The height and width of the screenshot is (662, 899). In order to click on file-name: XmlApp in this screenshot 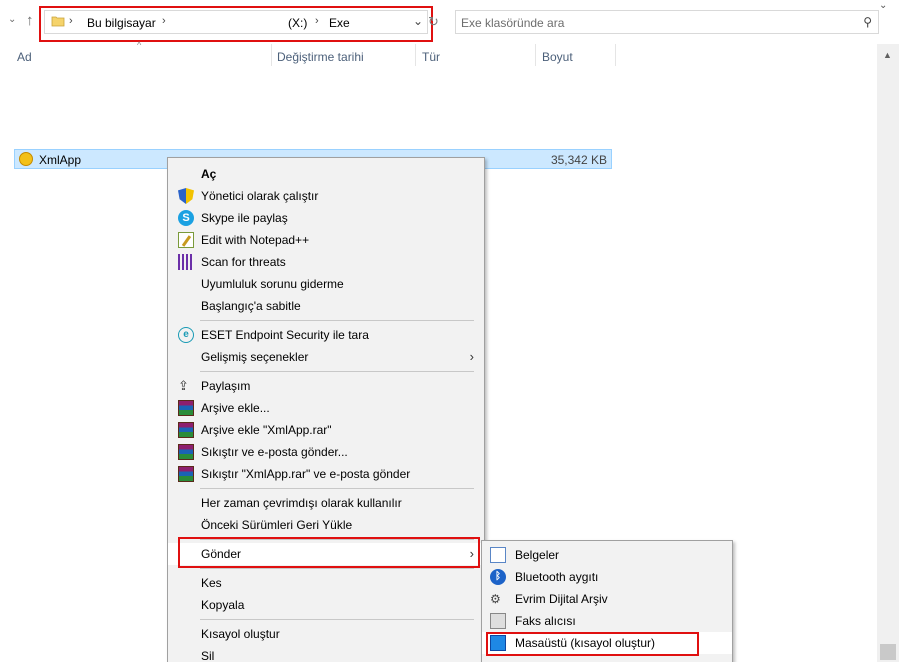, I will do `click(60, 160)`.